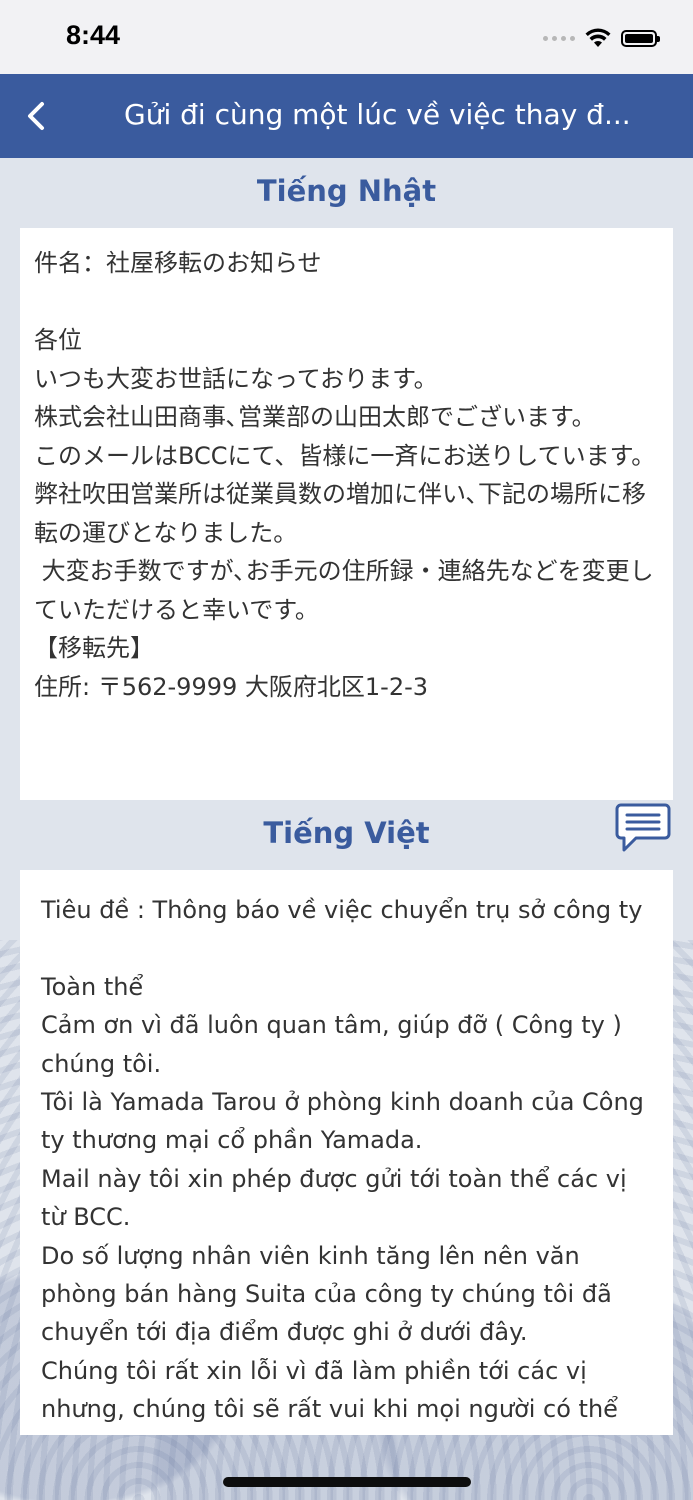 The width and height of the screenshot is (693, 1500). I want to click on status-time: 8:44, so click(93, 35).